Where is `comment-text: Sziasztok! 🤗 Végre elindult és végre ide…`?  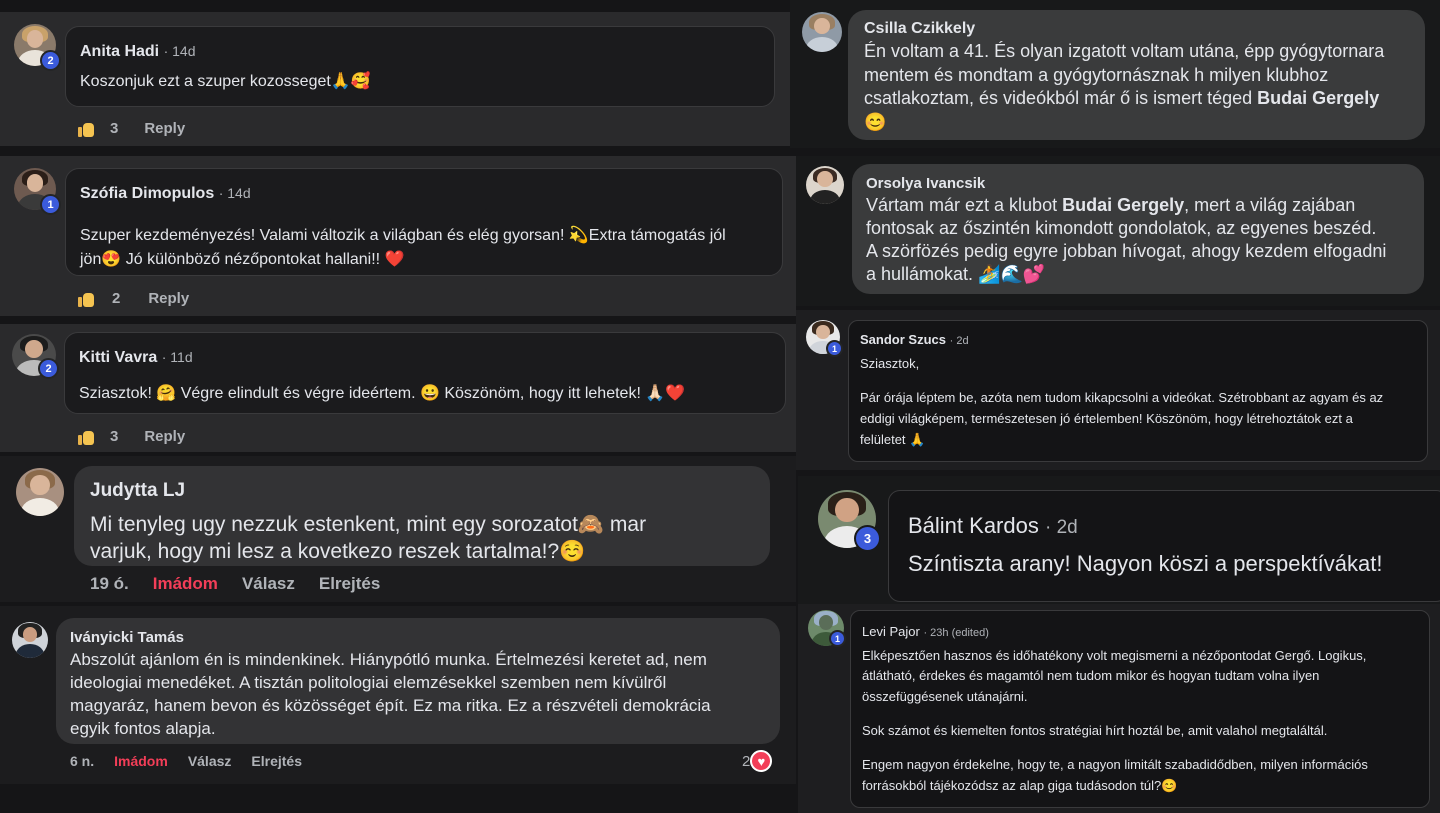
comment-text: Sziasztok! 🤗 Végre elindult és végre ide… is located at coordinates (382, 393).